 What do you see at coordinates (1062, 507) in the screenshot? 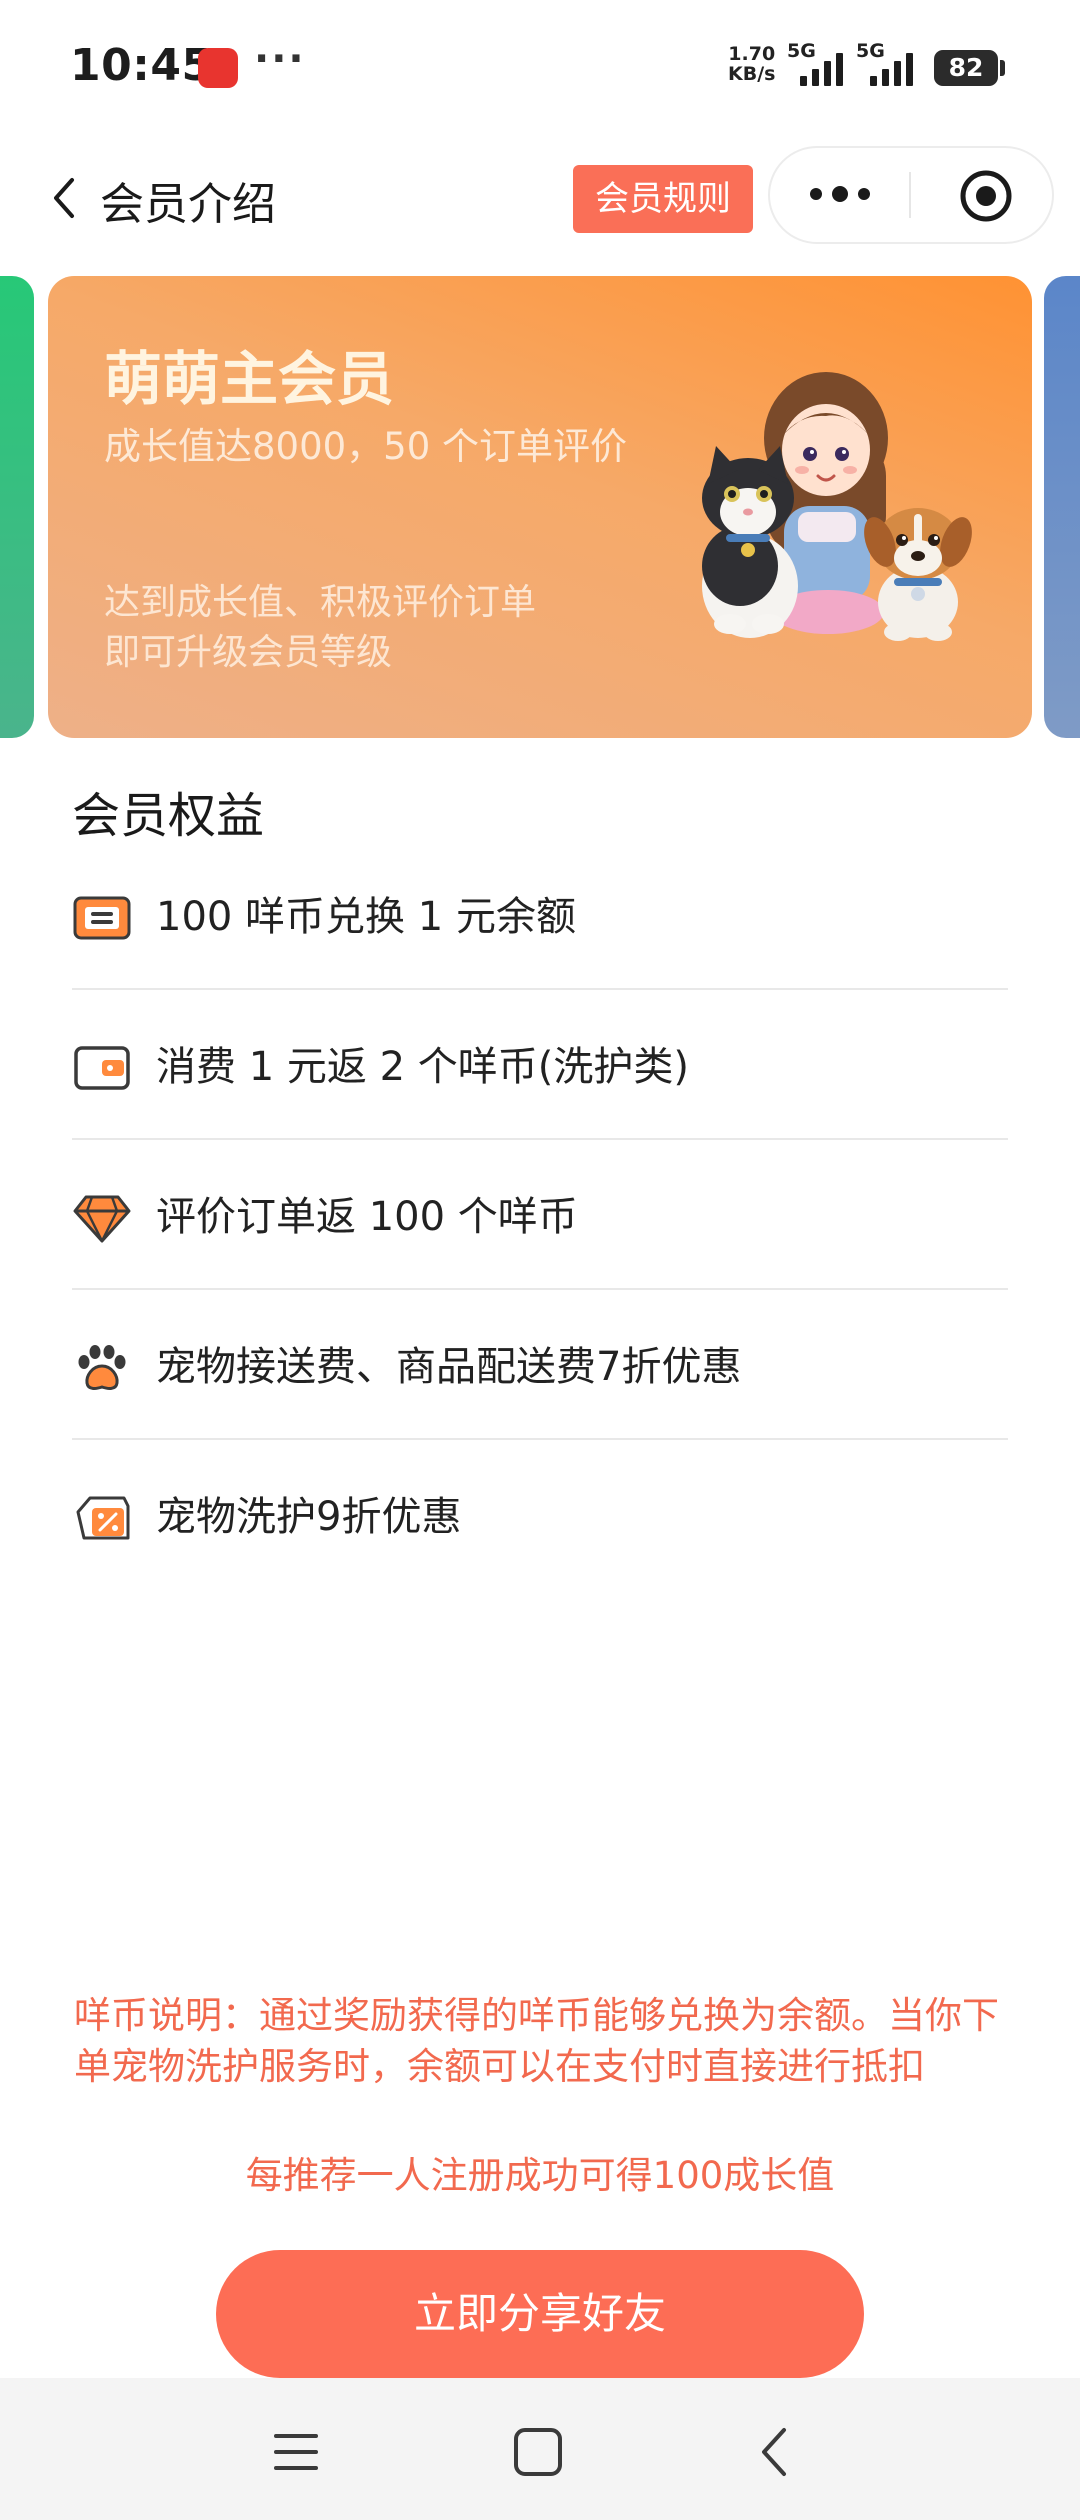
I see `next-level-card` at bounding box center [1062, 507].